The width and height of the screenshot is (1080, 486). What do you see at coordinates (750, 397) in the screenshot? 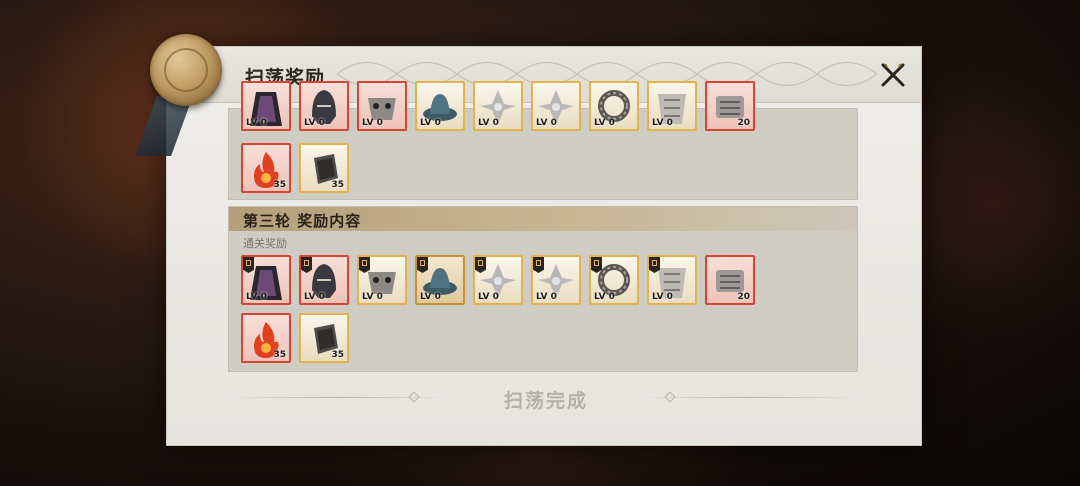
I see `divider-right` at bounding box center [750, 397].